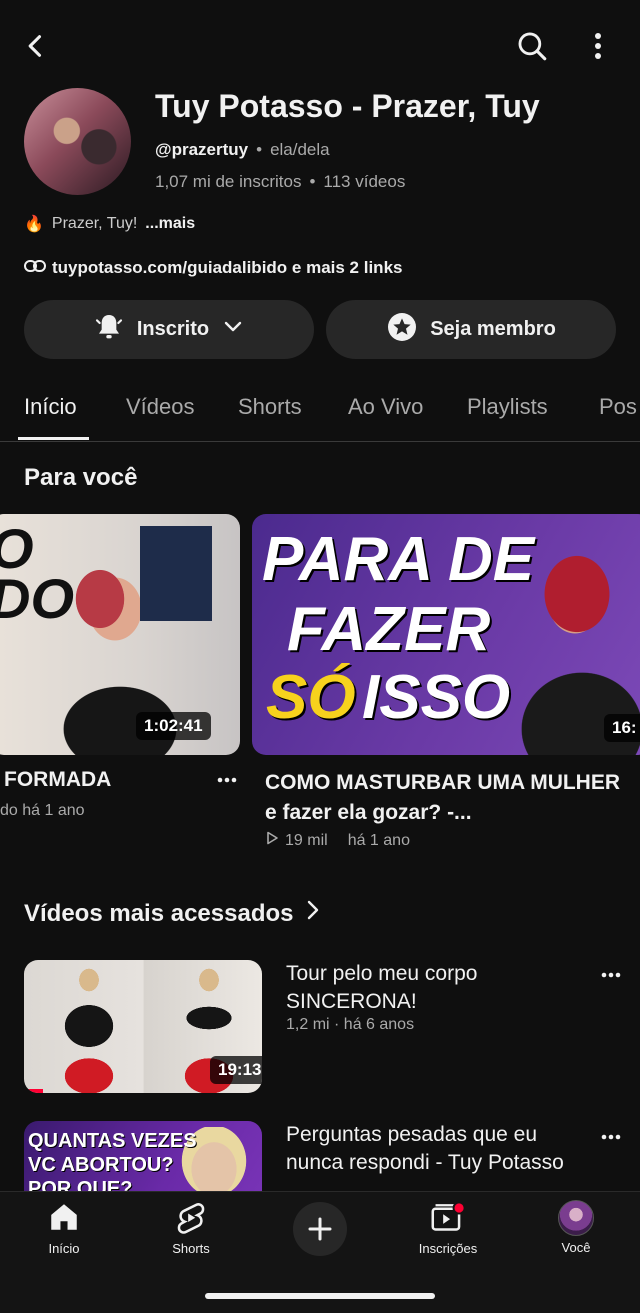 This screenshot has height=1313, width=640. Describe the element at coordinates (398, 559) in the screenshot. I see `thumbnail-text: PARA DE` at that location.